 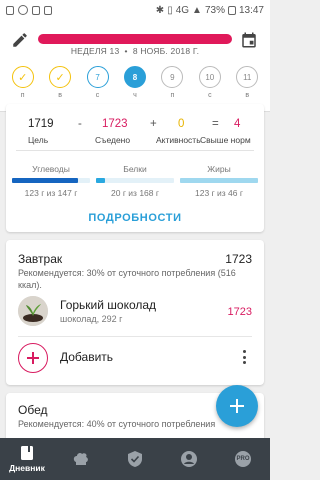 What do you see at coordinates (135, 39) in the screenshot?
I see `date-progress-bar` at bounding box center [135, 39].